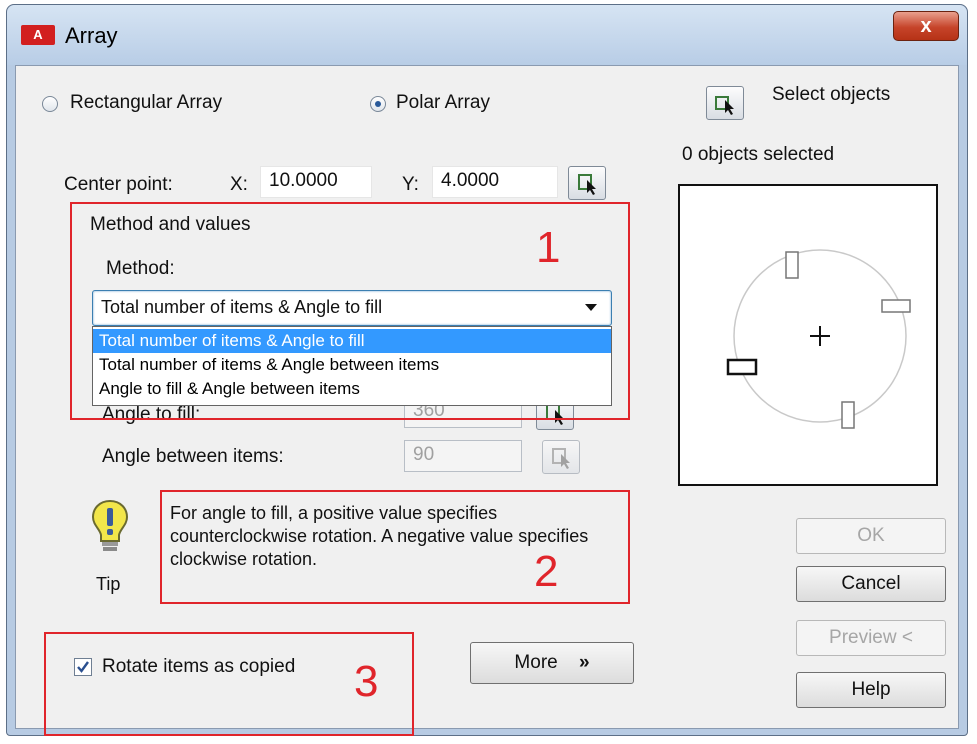  What do you see at coordinates (193, 456) in the screenshot?
I see `angle-between-label: Angle between items:` at bounding box center [193, 456].